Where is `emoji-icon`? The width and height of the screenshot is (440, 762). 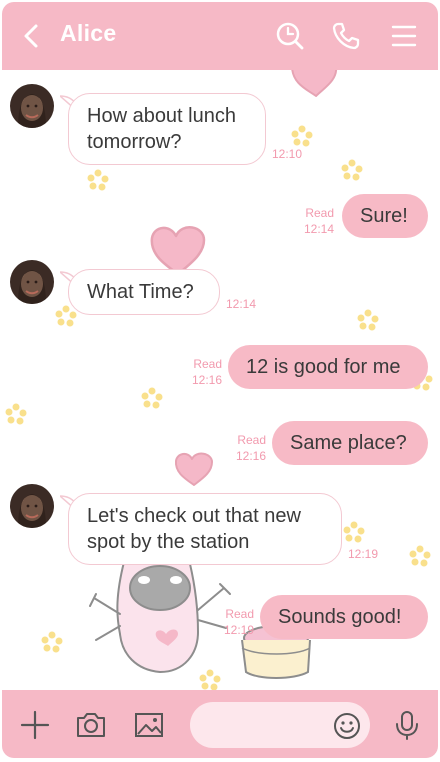 emoji-icon is located at coordinates (347, 726).